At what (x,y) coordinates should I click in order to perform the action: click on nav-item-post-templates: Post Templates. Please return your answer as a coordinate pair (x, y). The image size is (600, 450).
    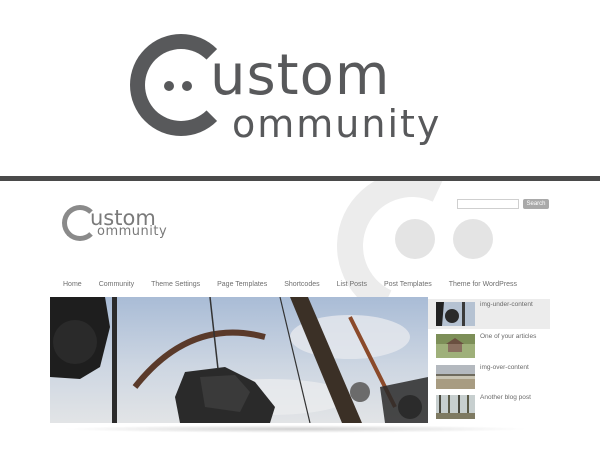
    Looking at the image, I should click on (408, 285).